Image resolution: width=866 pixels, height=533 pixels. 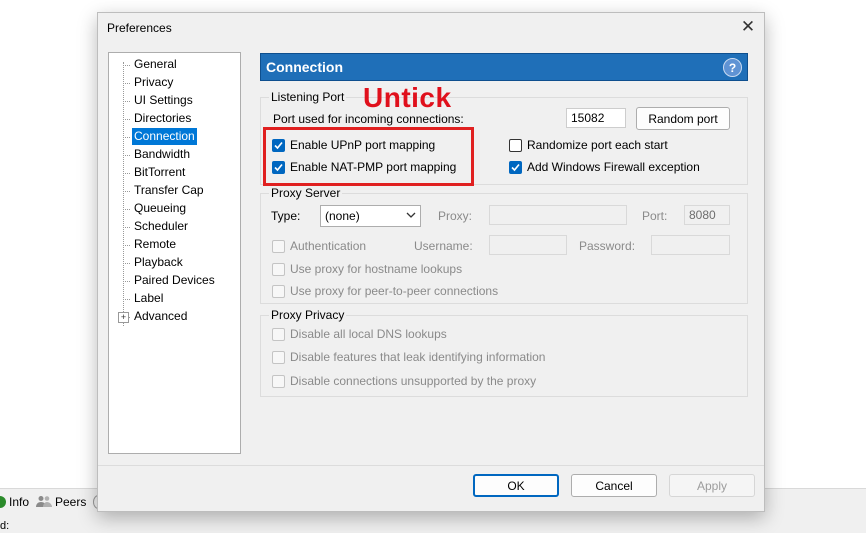 I want to click on proxy-type-label: Type:, so click(x=286, y=216).